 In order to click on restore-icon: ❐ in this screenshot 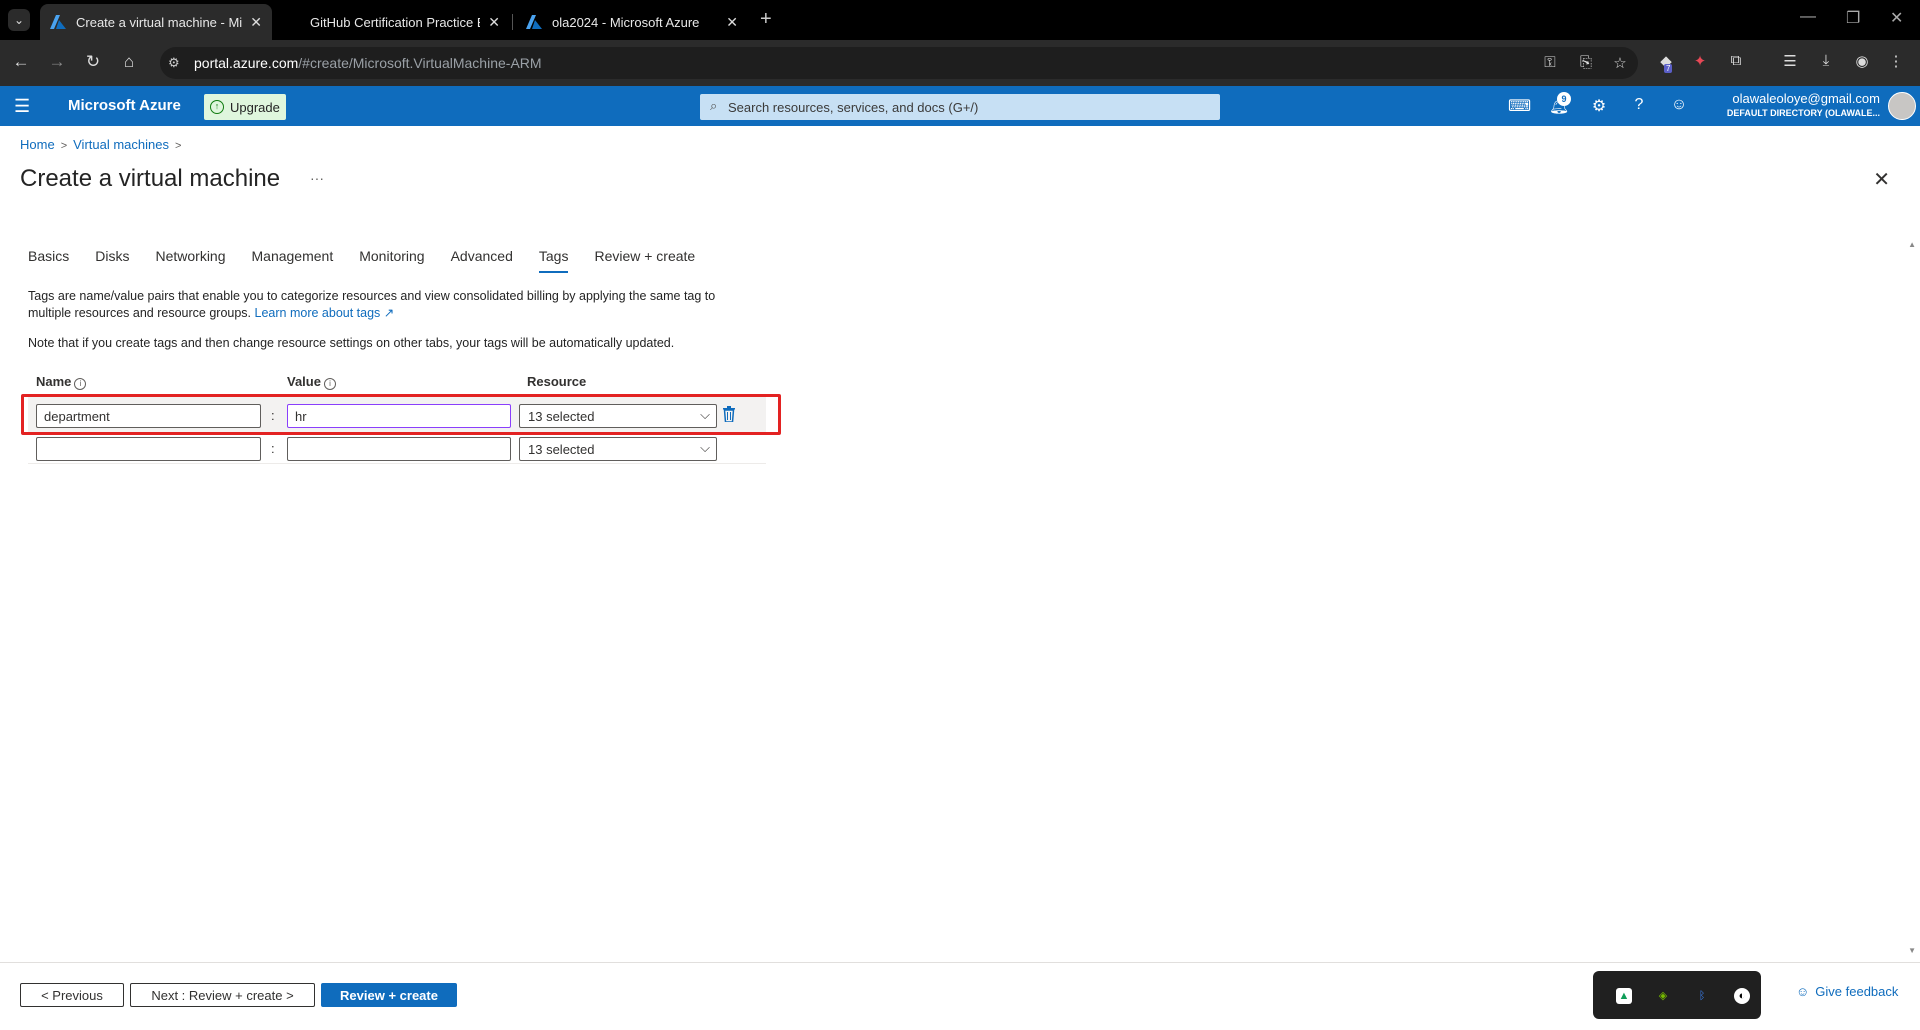, I will do `click(1853, 18)`.